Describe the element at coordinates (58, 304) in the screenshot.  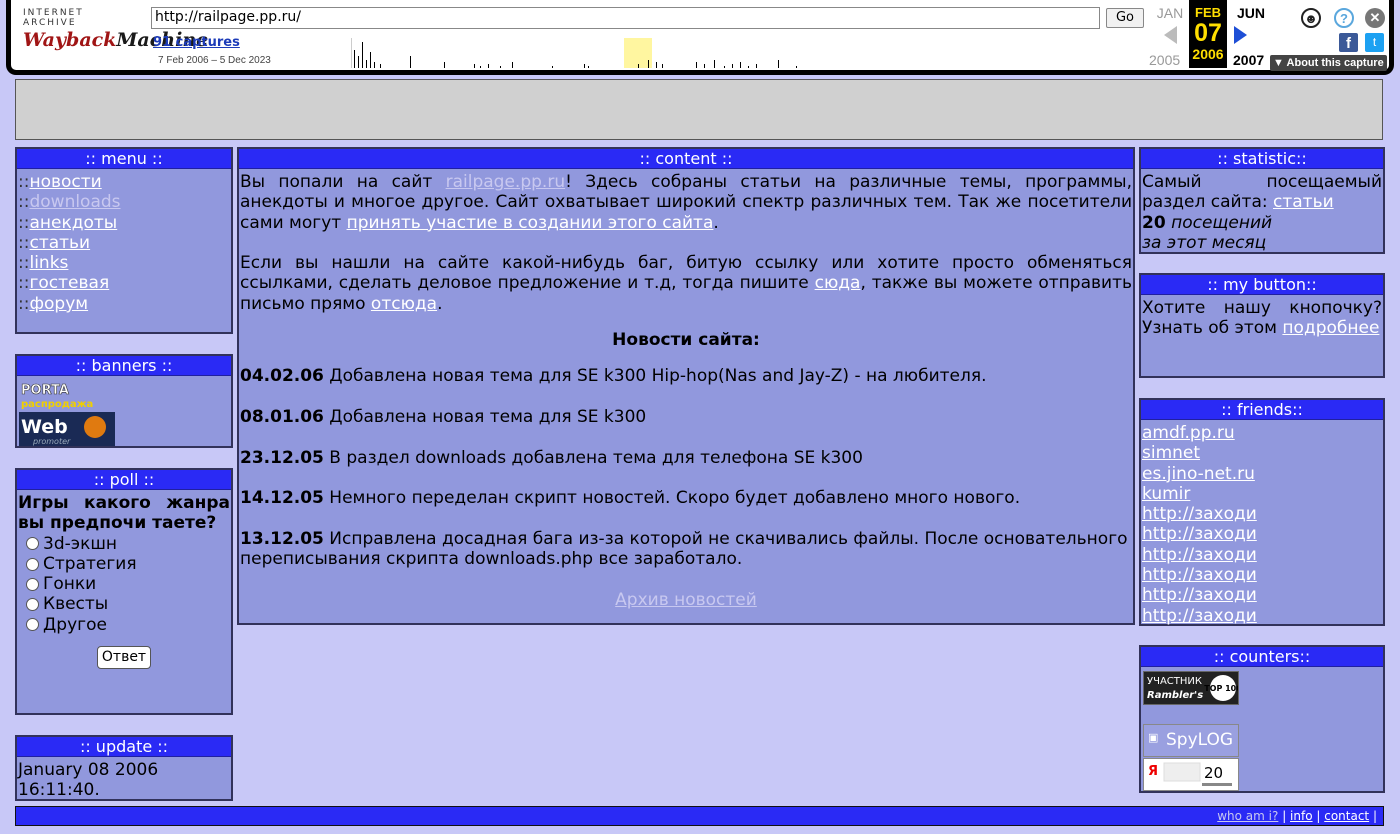
I see `menu-link: форум` at that location.